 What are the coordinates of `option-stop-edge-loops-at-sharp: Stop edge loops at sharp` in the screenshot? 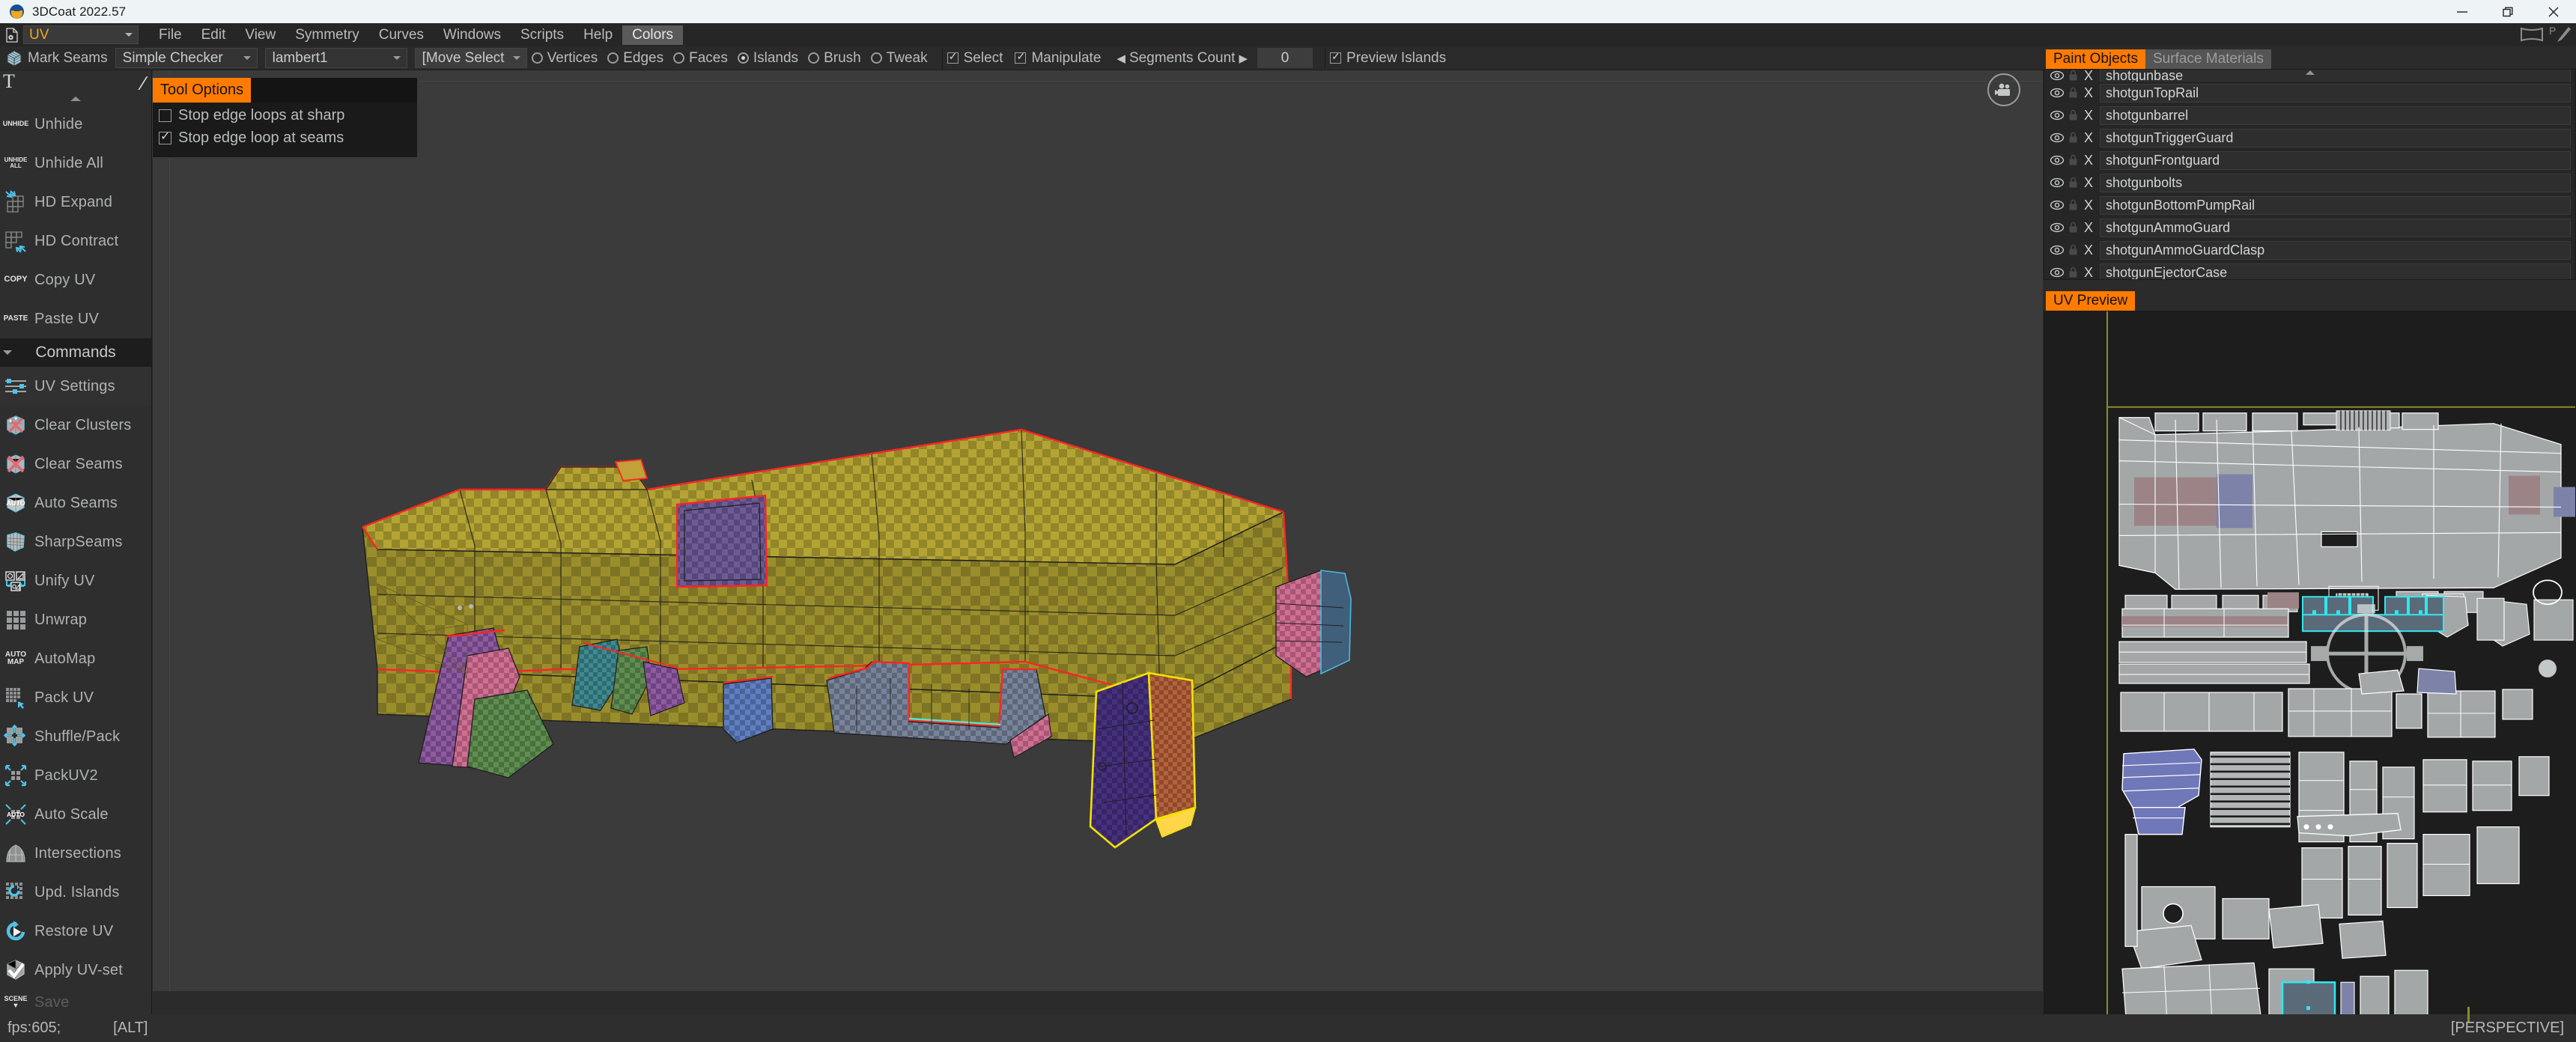 It's located at (288, 116).